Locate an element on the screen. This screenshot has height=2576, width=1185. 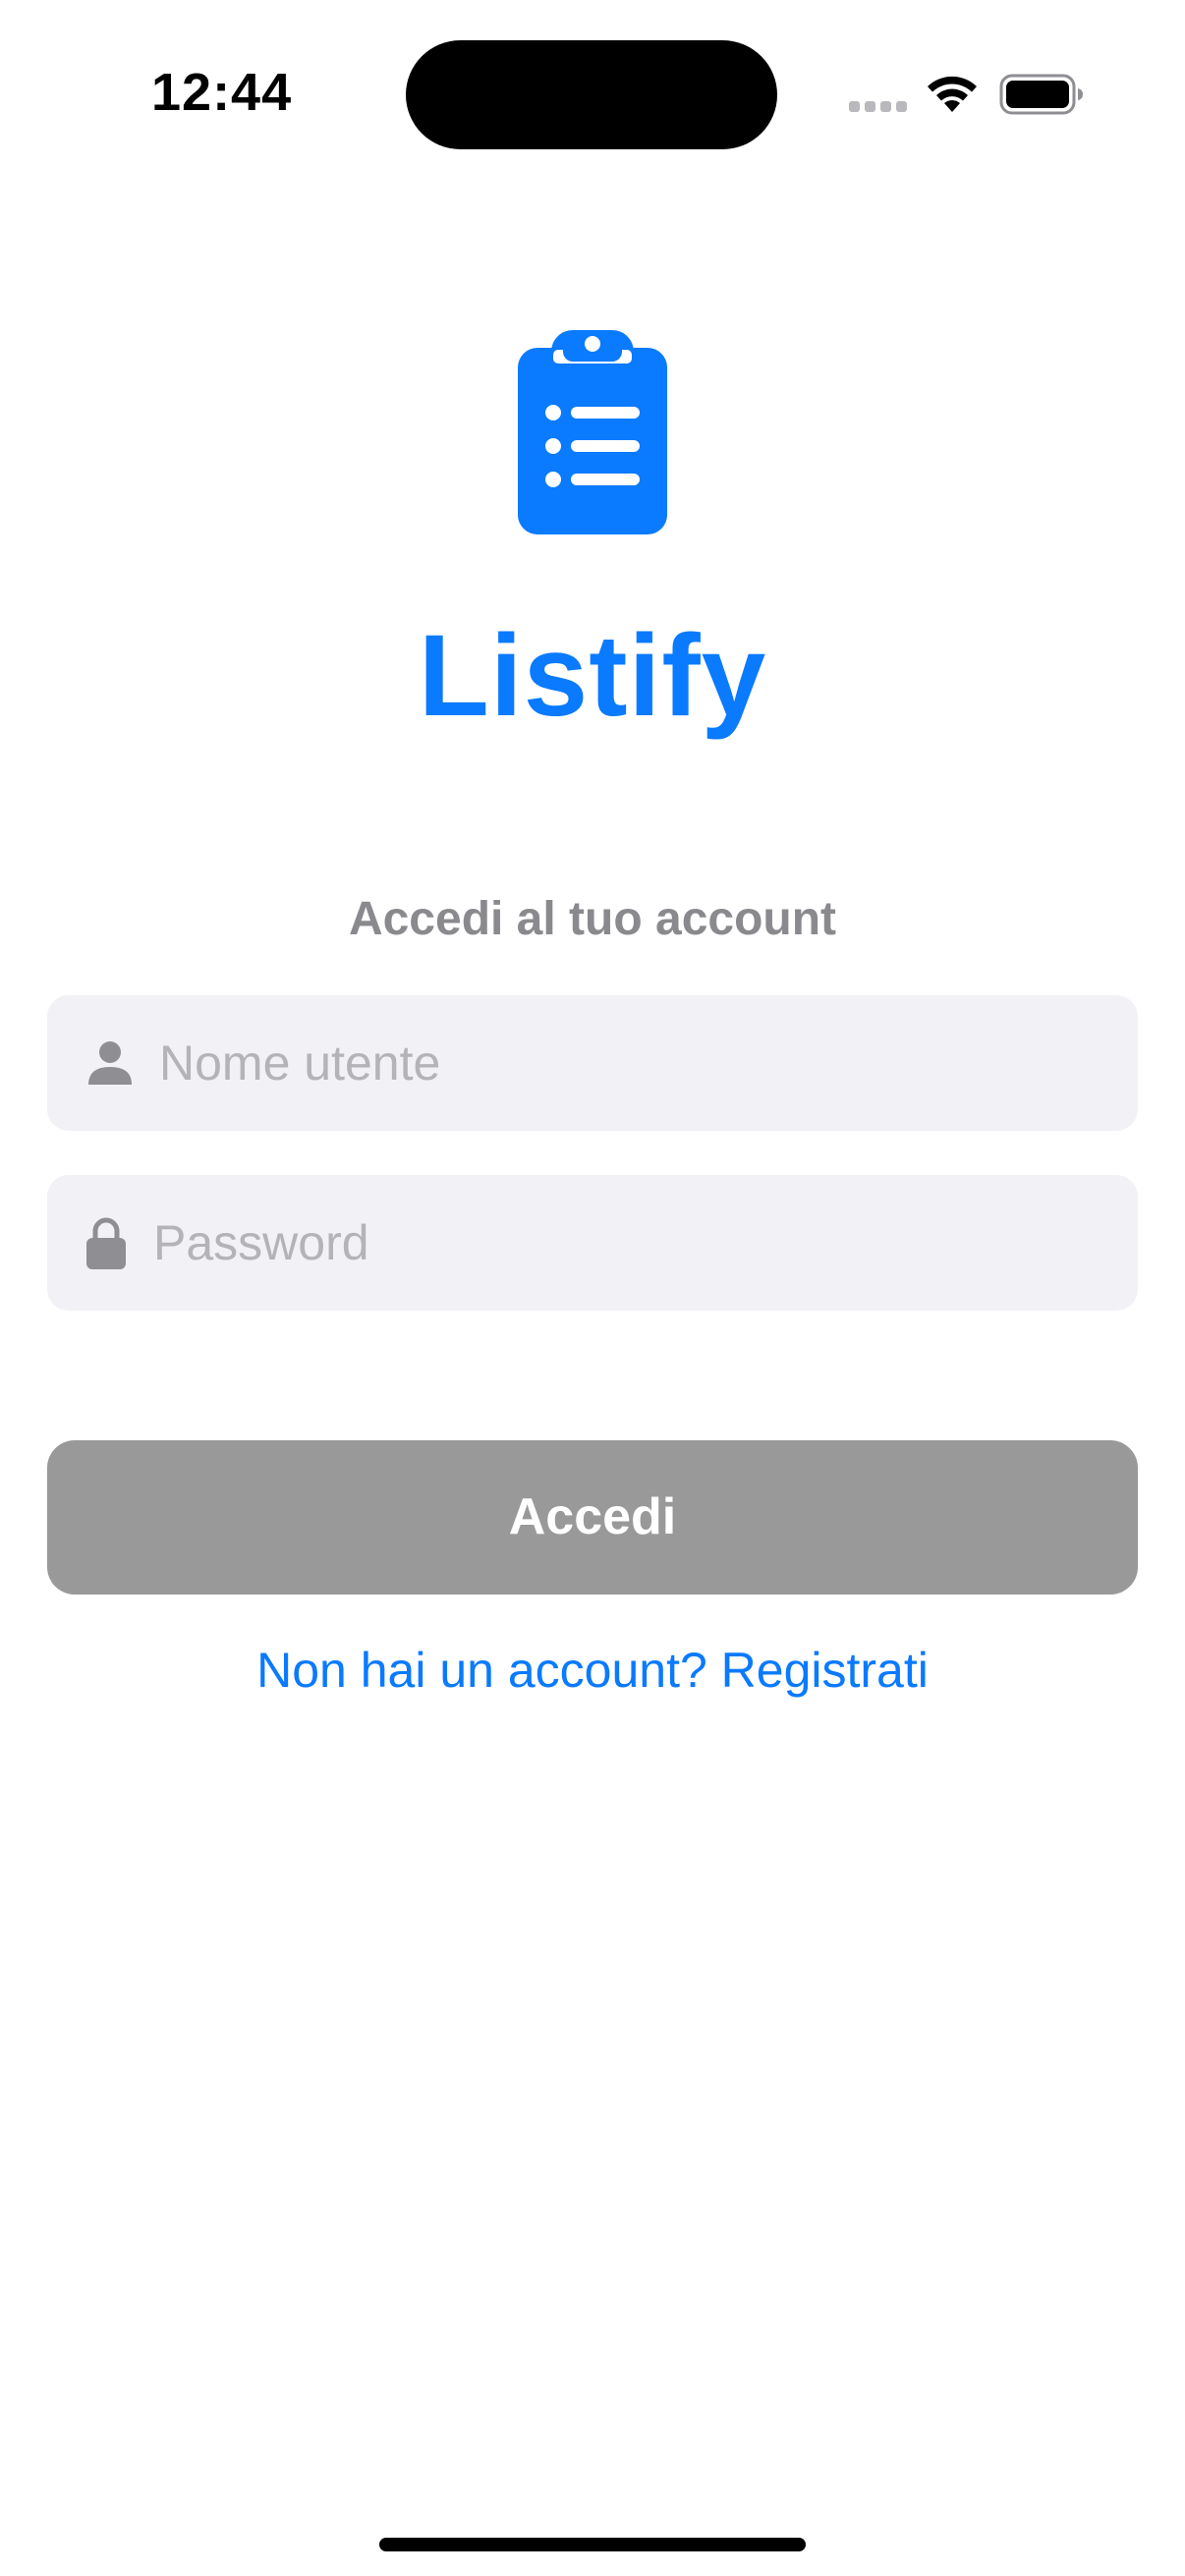
username-input is located at coordinates (631, 1063).